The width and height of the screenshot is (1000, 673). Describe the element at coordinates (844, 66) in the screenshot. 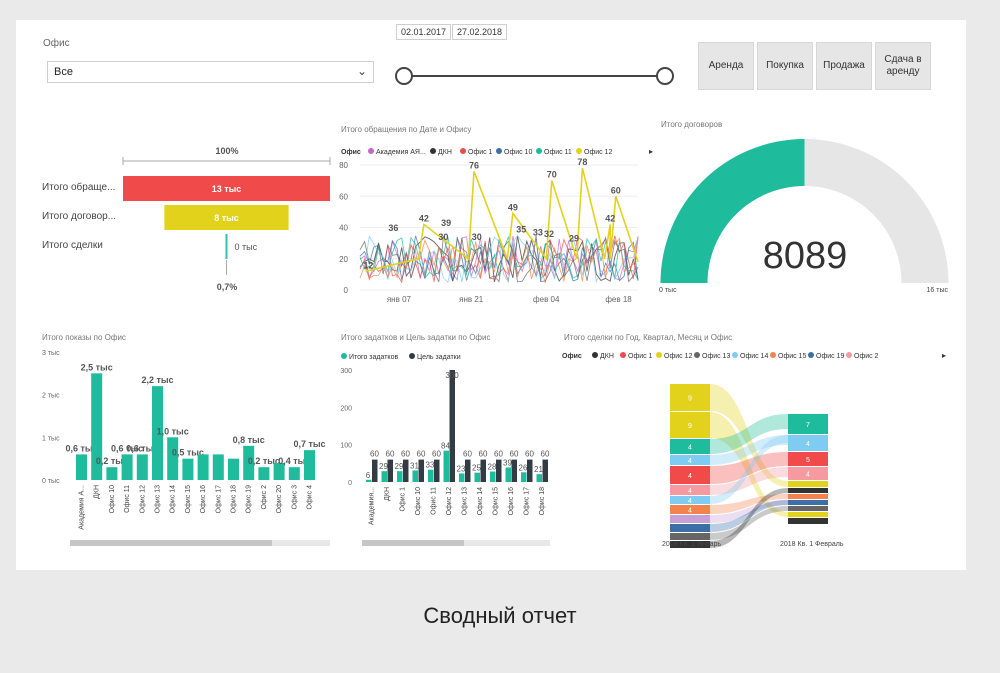

I see `segment-sell-button: Продажа` at that location.